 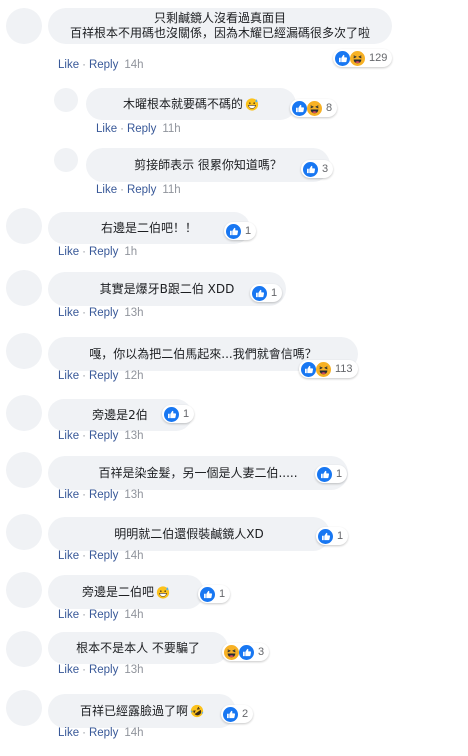 I want to click on comment-timestamp: 12h, so click(x=133, y=376).